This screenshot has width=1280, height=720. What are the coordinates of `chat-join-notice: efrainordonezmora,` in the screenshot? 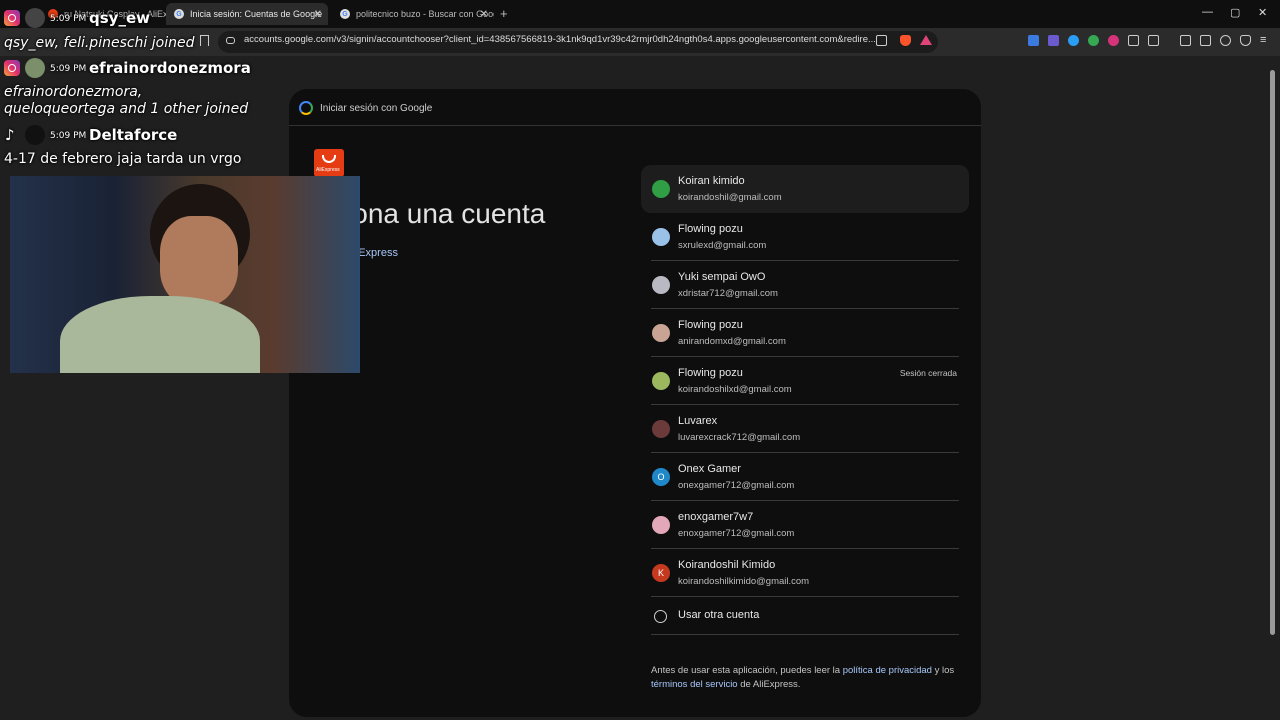 It's located at (73, 92).